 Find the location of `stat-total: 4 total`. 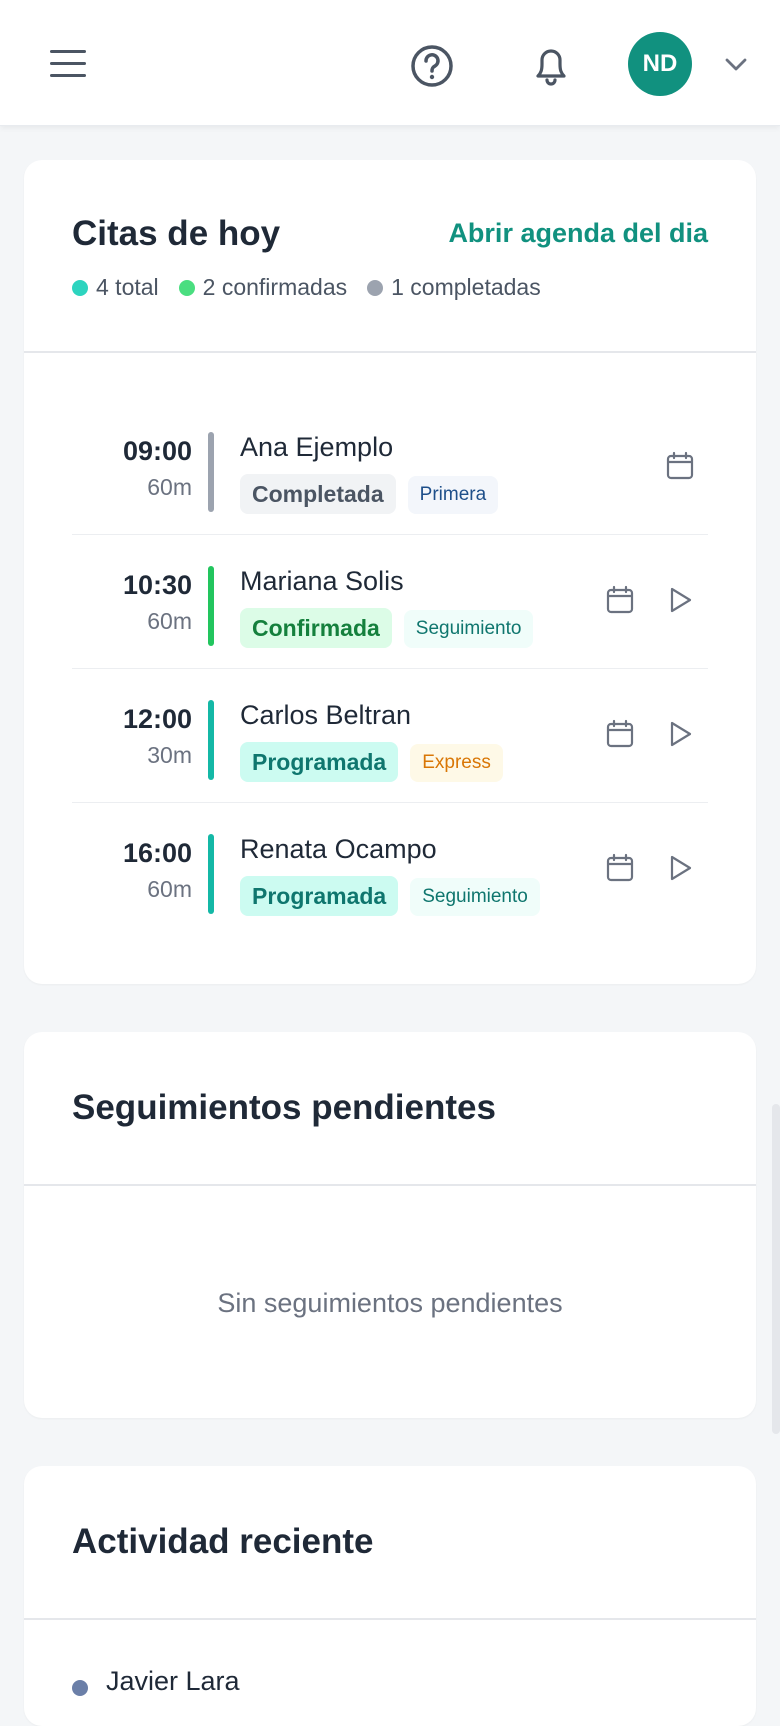

stat-total: 4 total is located at coordinates (115, 287).